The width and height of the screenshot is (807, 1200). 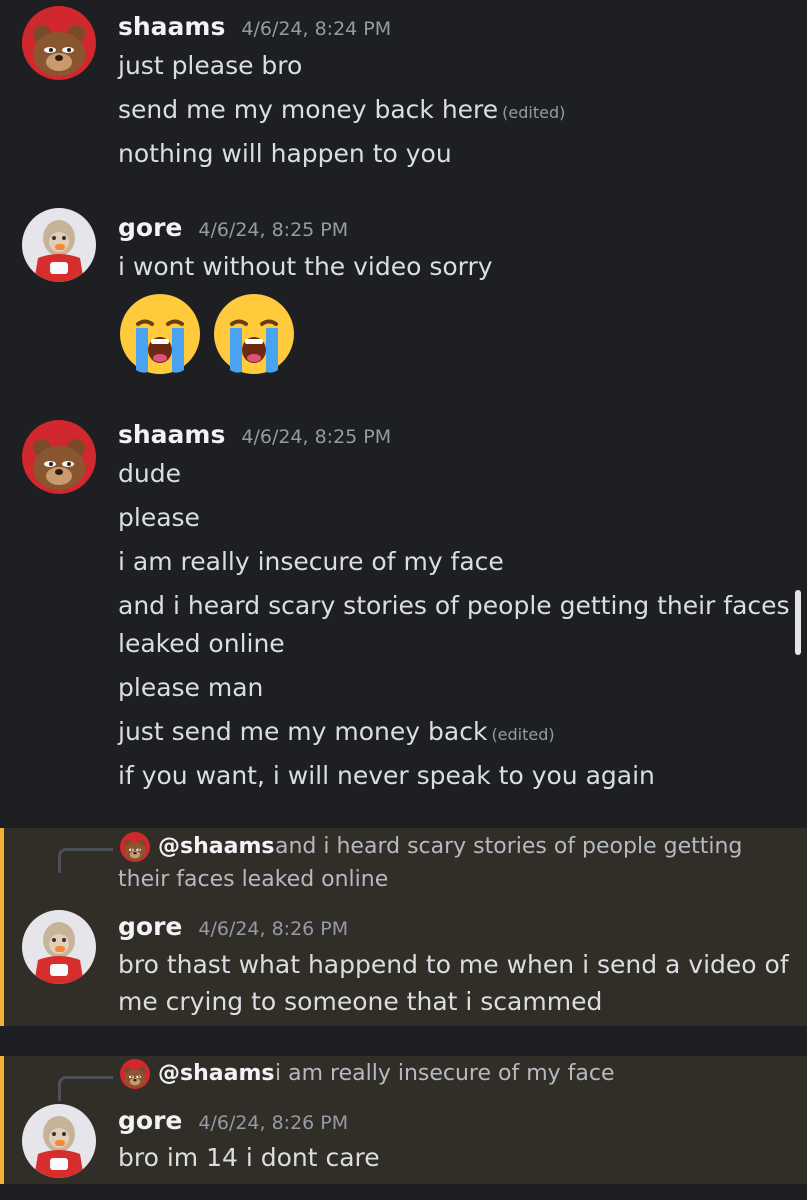 What do you see at coordinates (311, 561) in the screenshot?
I see `message-text: i am really insecure of my face` at bounding box center [311, 561].